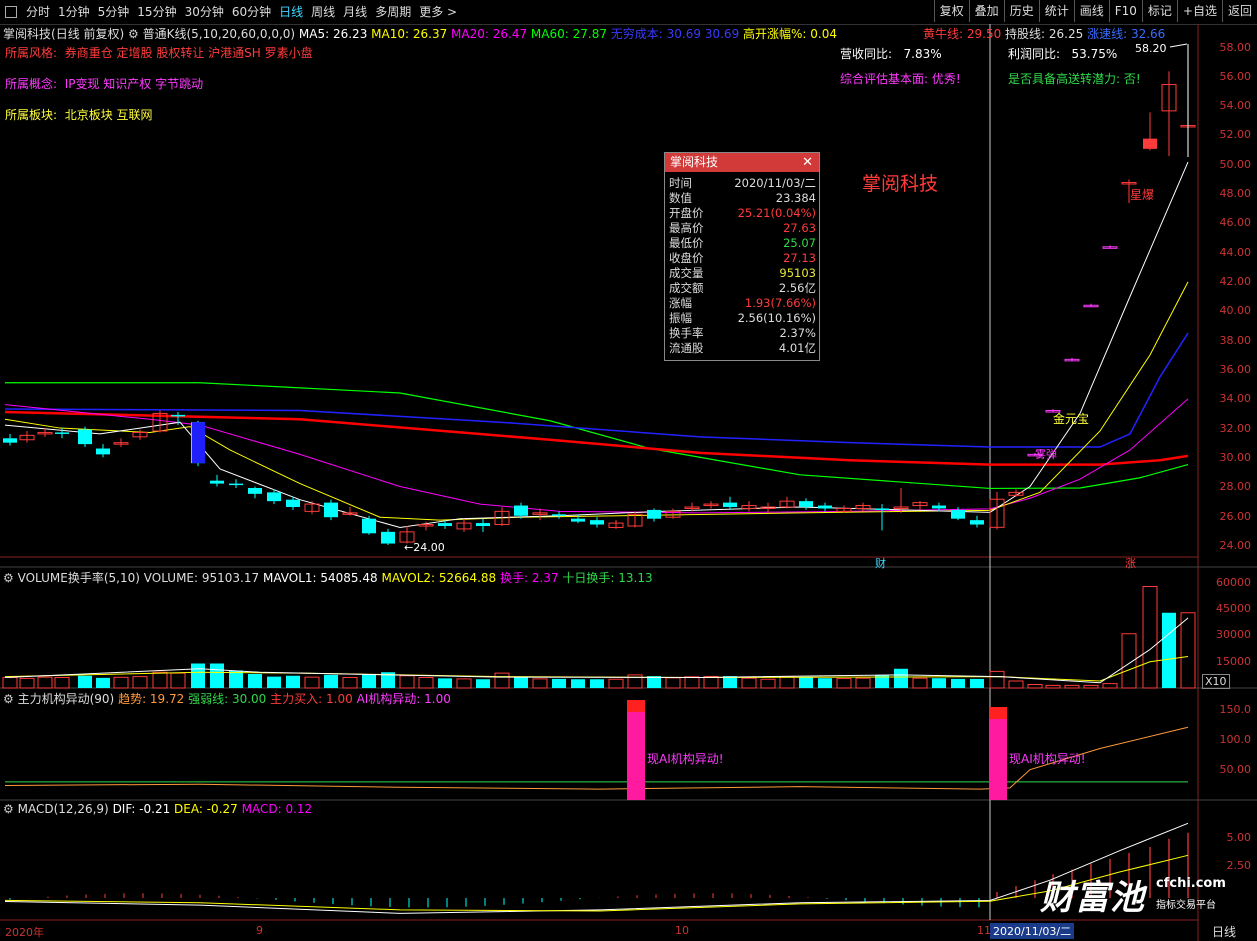 The height and width of the screenshot is (941, 1257). I want to click on popup-row-value: 1.93(7.66%), so click(780, 303).